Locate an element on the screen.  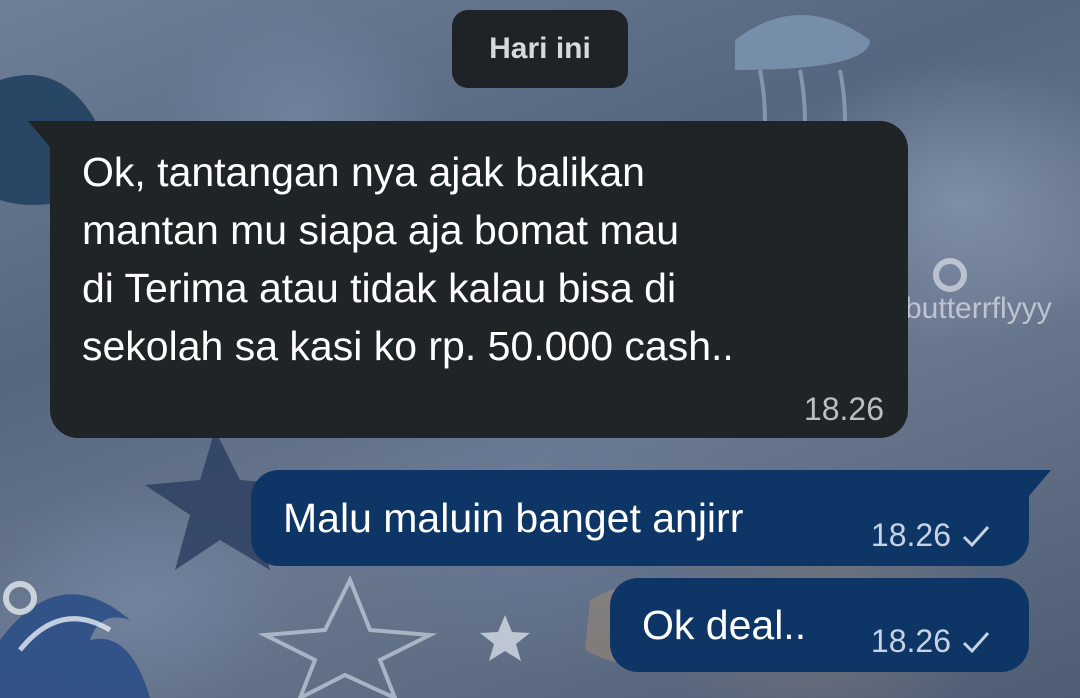
date-divider: Hari ini is located at coordinates (540, 49).